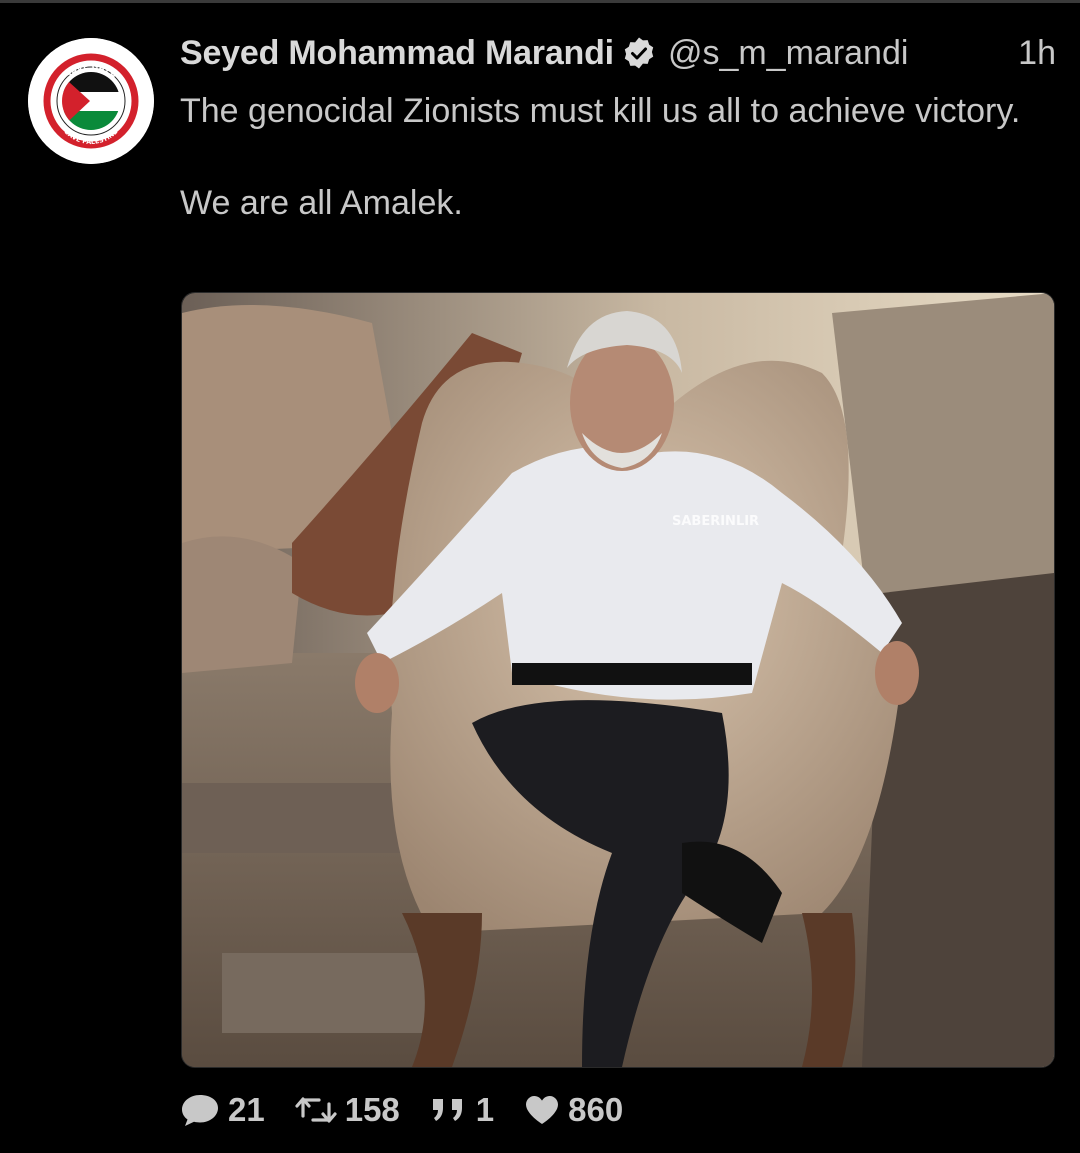  What do you see at coordinates (542, 1110) in the screenshot?
I see `heart-icon` at bounding box center [542, 1110].